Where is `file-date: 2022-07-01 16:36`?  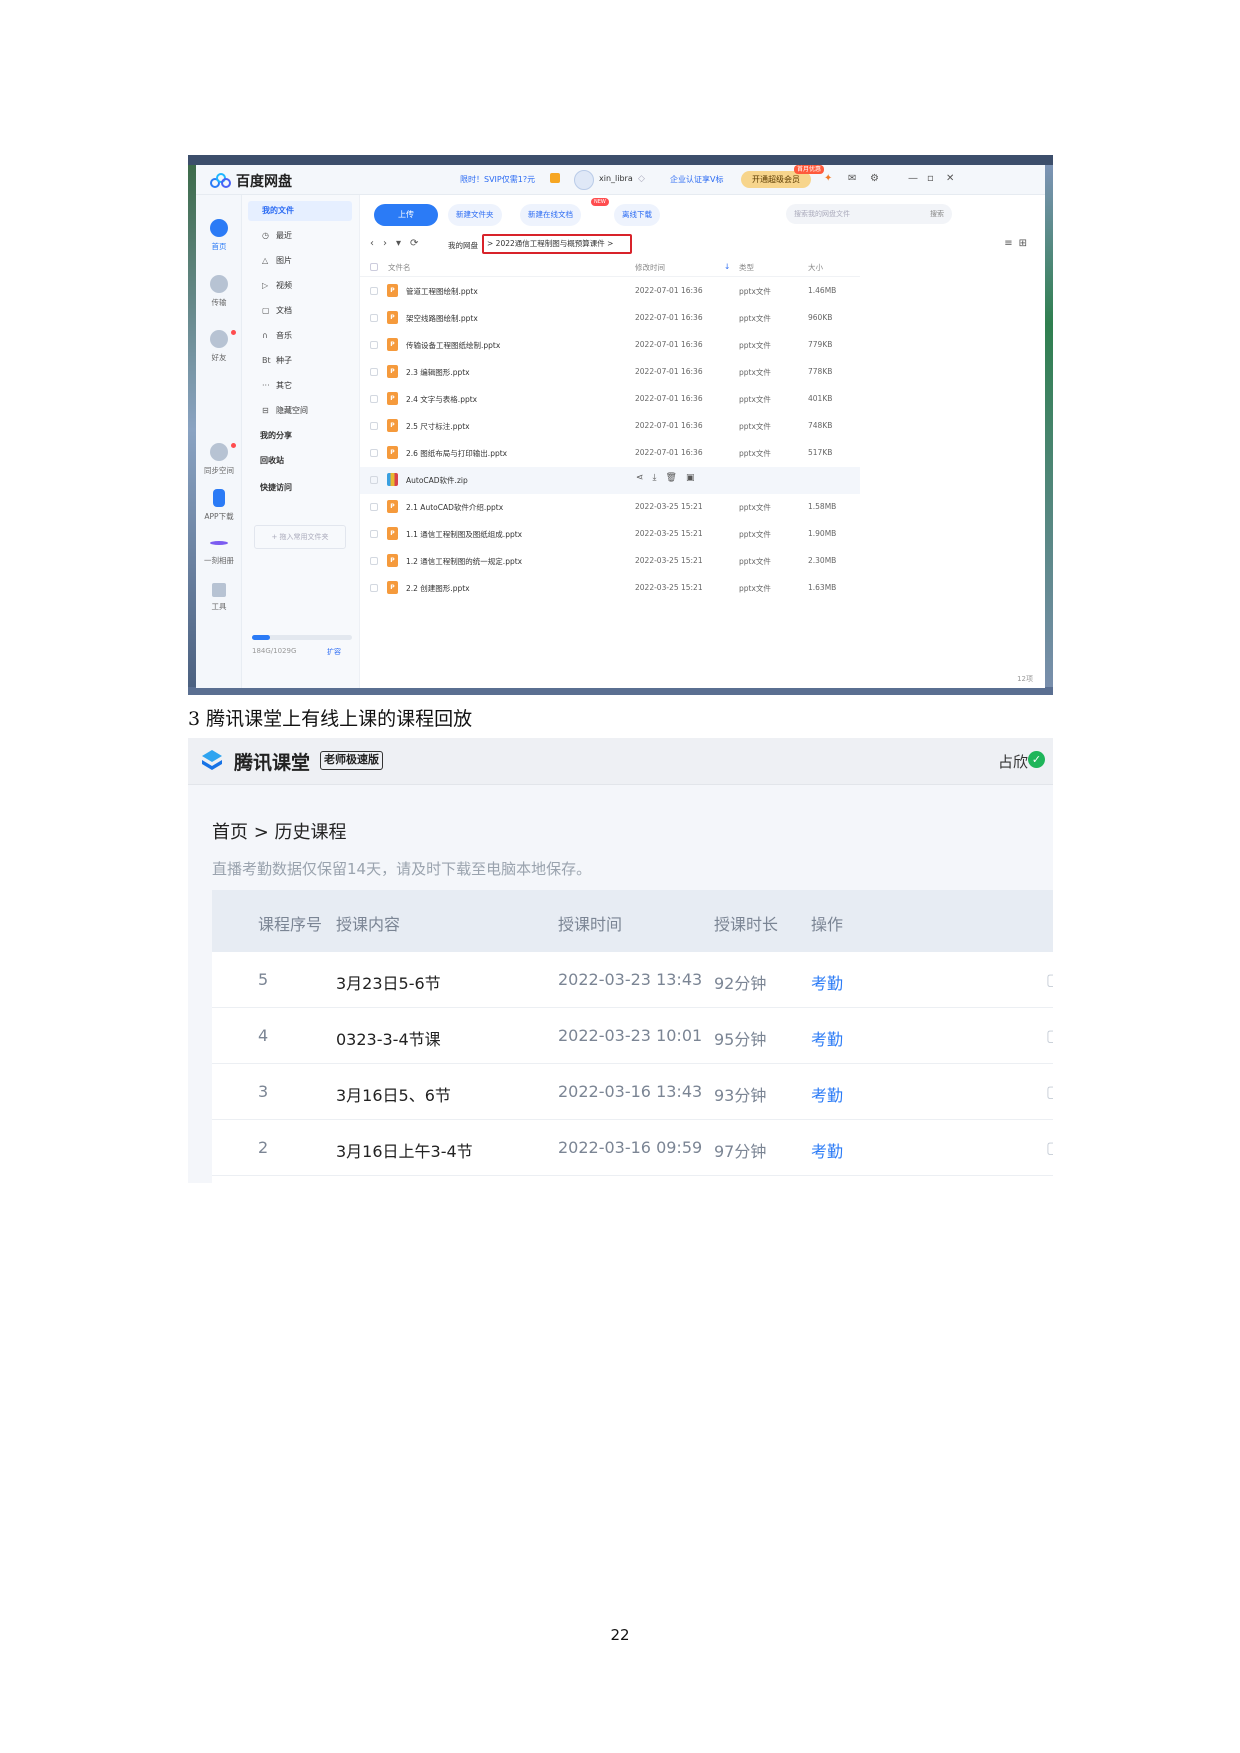
file-date: 2022-07-01 16:36 is located at coordinates (669, 398).